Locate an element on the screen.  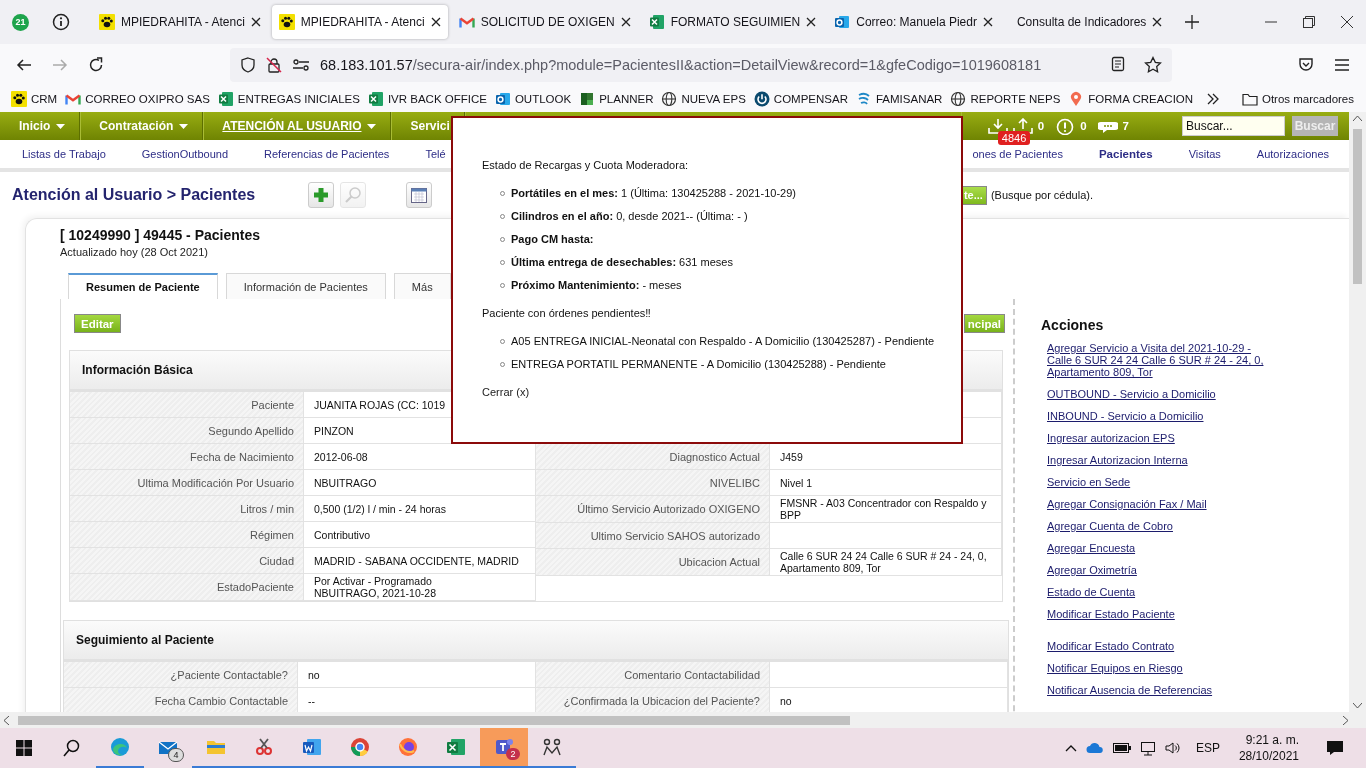
action-link: Modificar Estado Paciente is located at coordinates (1111, 614).